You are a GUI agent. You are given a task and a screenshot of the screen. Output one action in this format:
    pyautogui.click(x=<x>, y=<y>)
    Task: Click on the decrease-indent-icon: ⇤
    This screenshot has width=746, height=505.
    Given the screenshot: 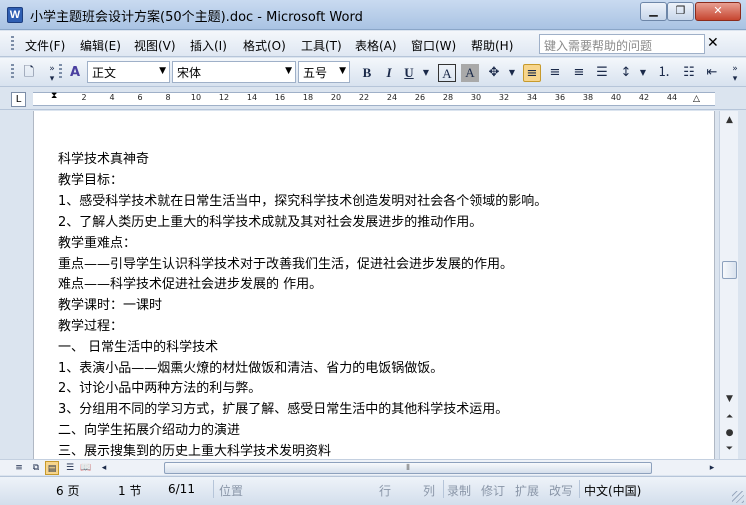 What is the action you would take?
    pyautogui.click(x=712, y=73)
    